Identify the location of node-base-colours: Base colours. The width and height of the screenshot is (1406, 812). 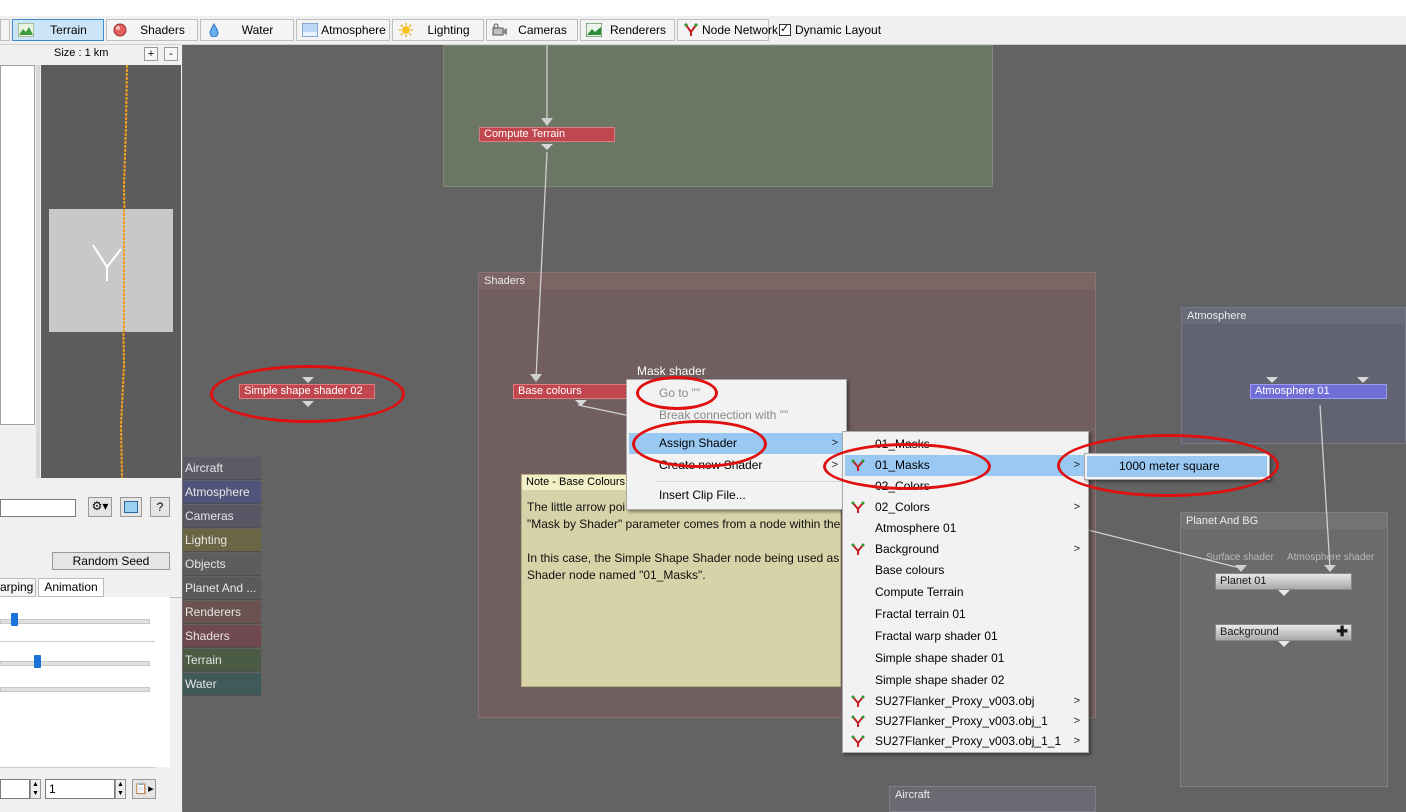
(576, 391).